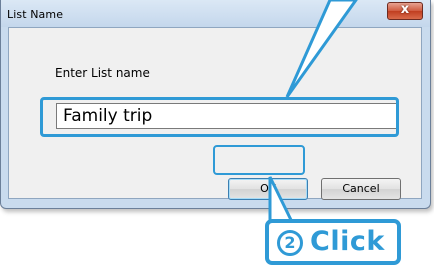 Image resolution: width=434 pixels, height=273 pixels. I want to click on ok-callout-pointer, so click(281, 200).